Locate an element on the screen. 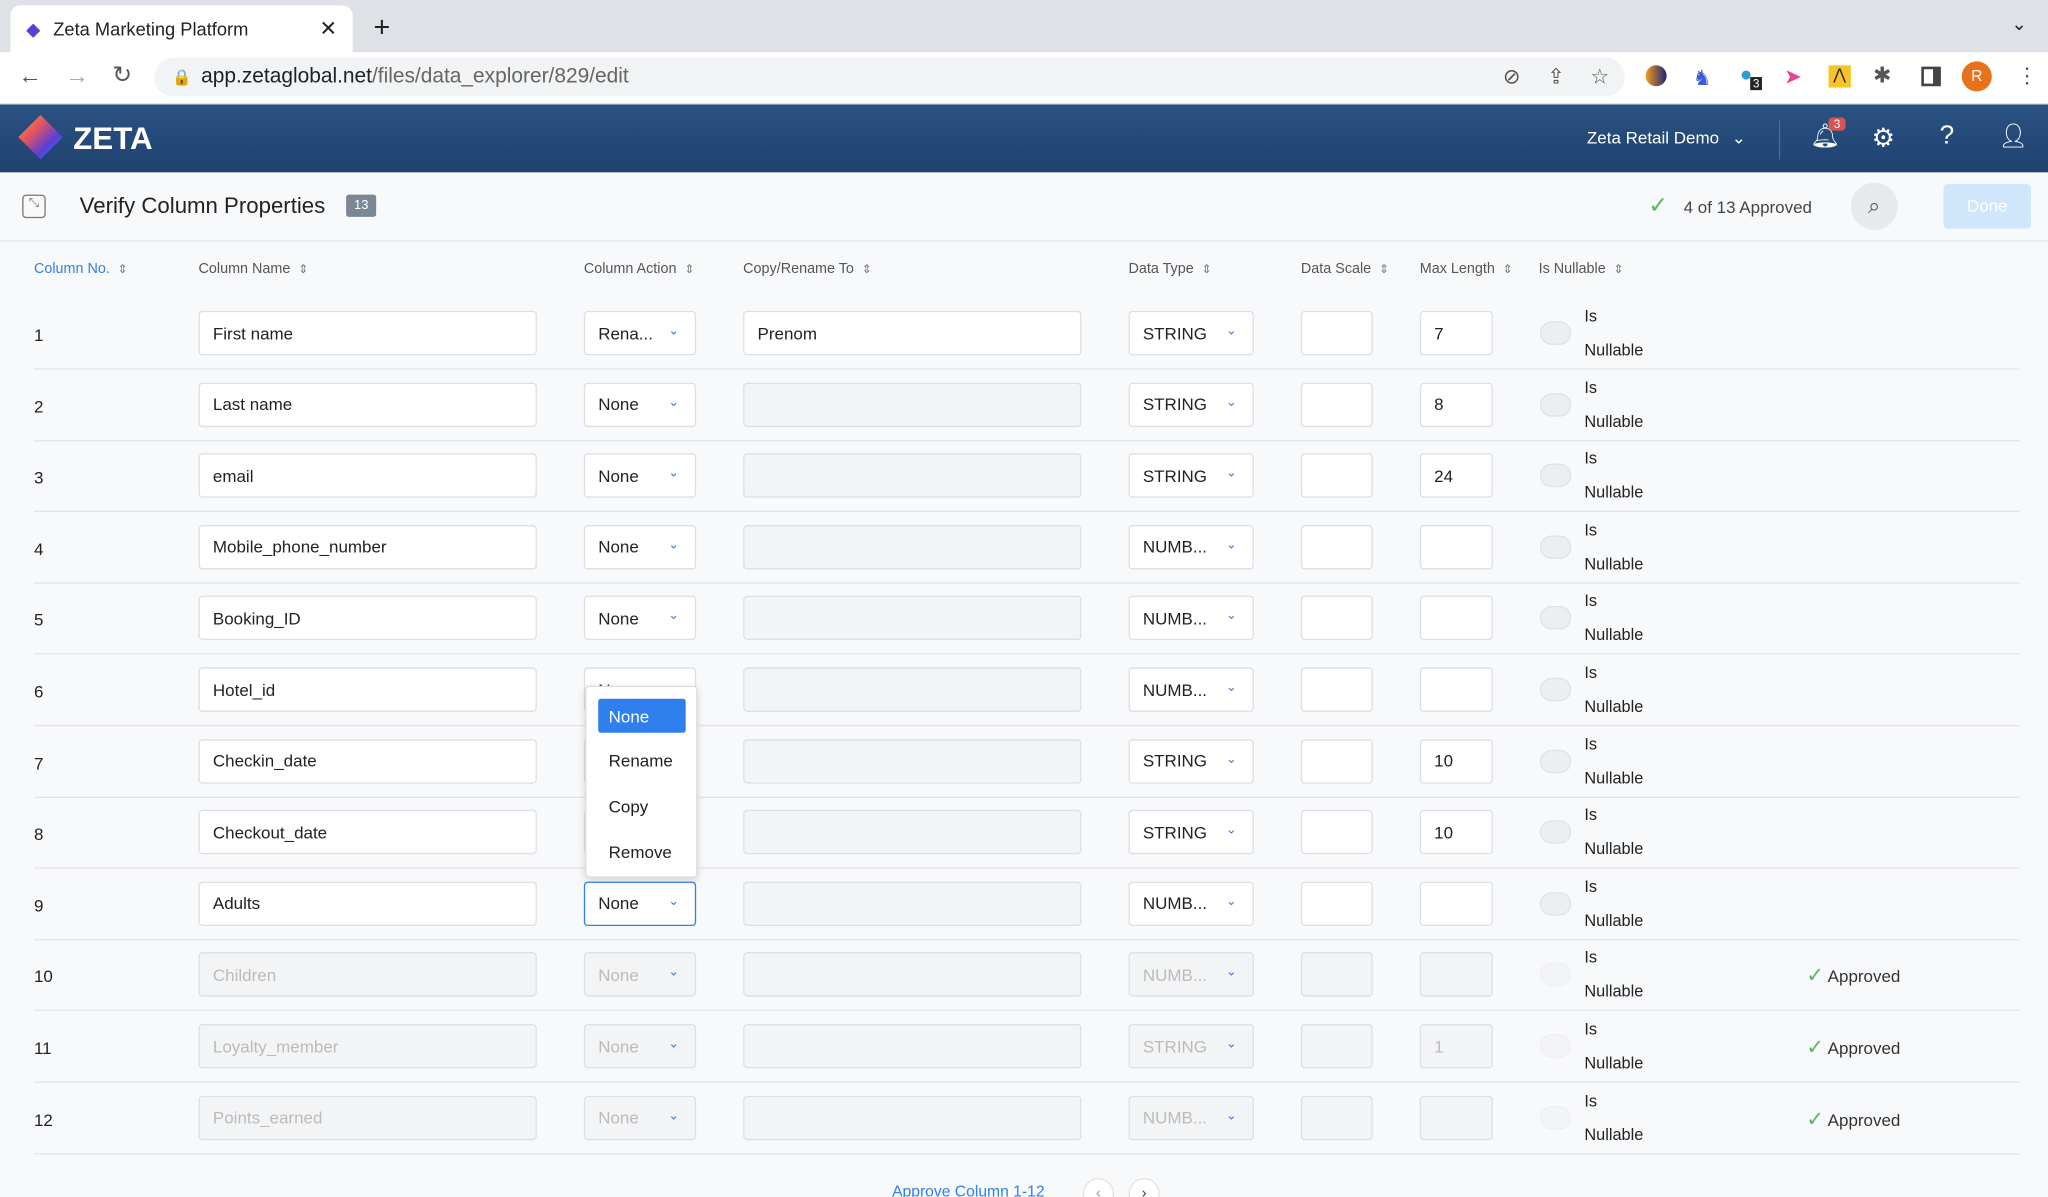  column-name-input: Loyalty_member is located at coordinates (367, 1046).